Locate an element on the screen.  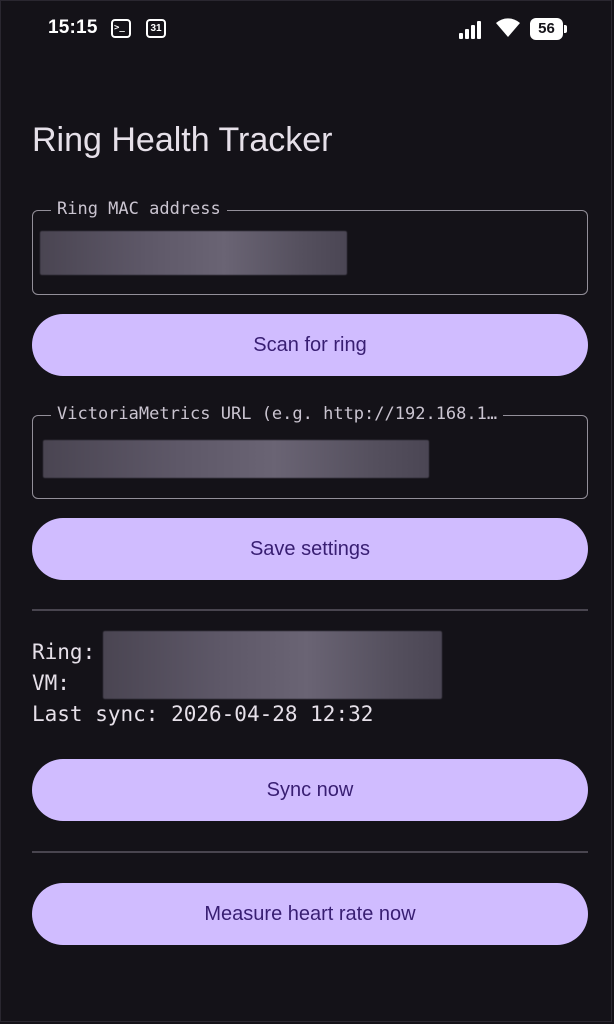
signal-icon is located at coordinates (473, 29).